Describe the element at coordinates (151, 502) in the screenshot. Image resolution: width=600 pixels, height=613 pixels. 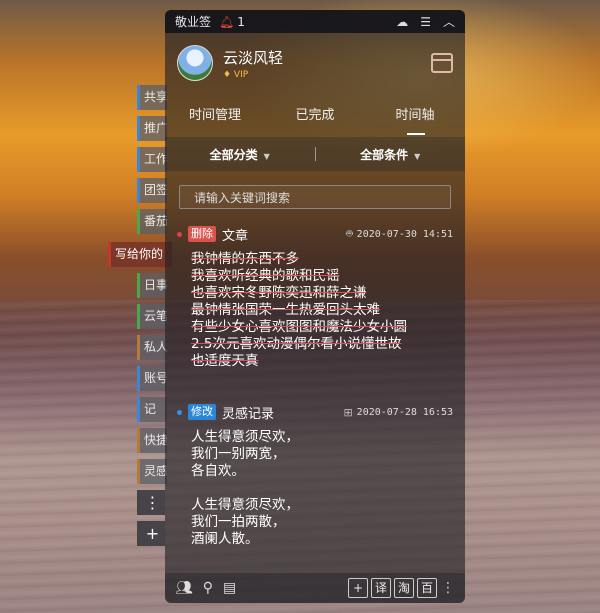
I see `sidebar-more-button: ⋮` at that location.